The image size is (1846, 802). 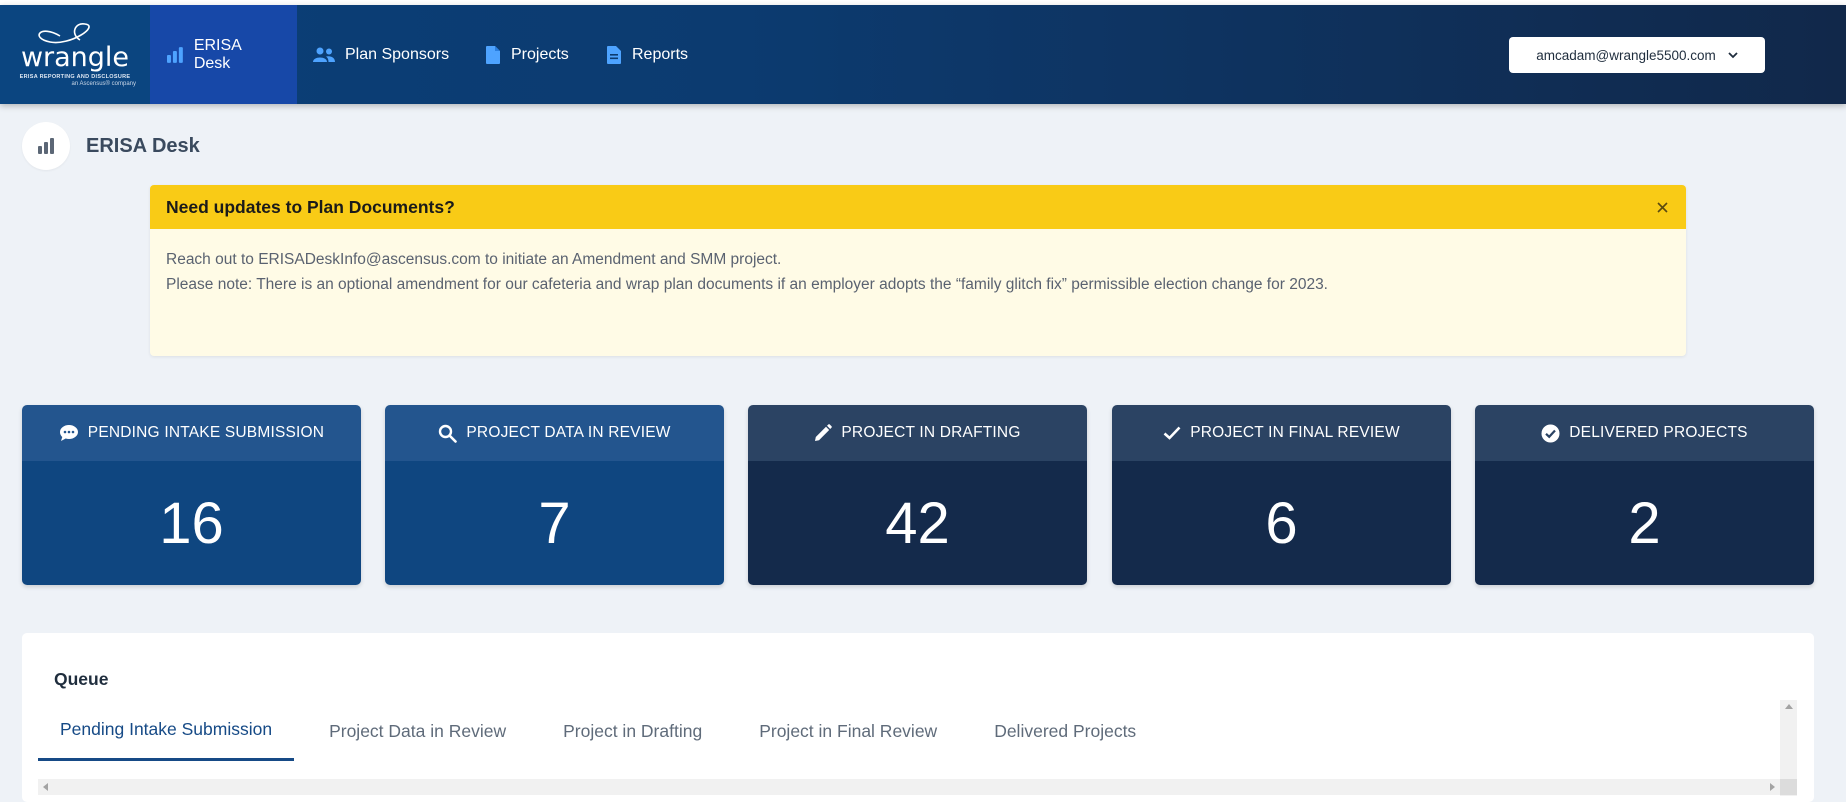 I want to click on card-count: 16, so click(x=191, y=523).